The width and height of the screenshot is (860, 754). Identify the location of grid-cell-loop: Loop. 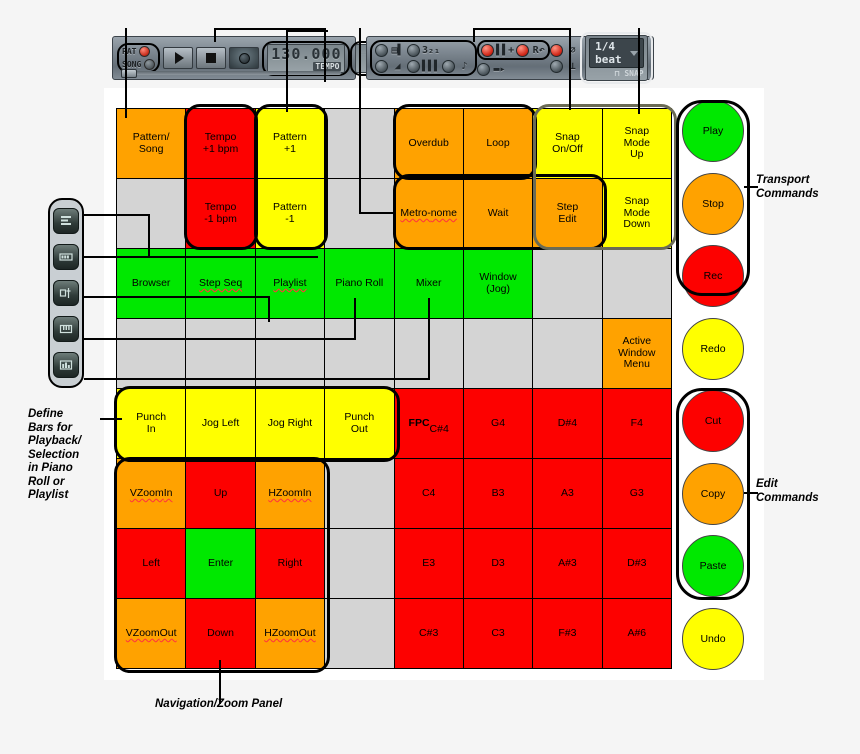
(498, 143).